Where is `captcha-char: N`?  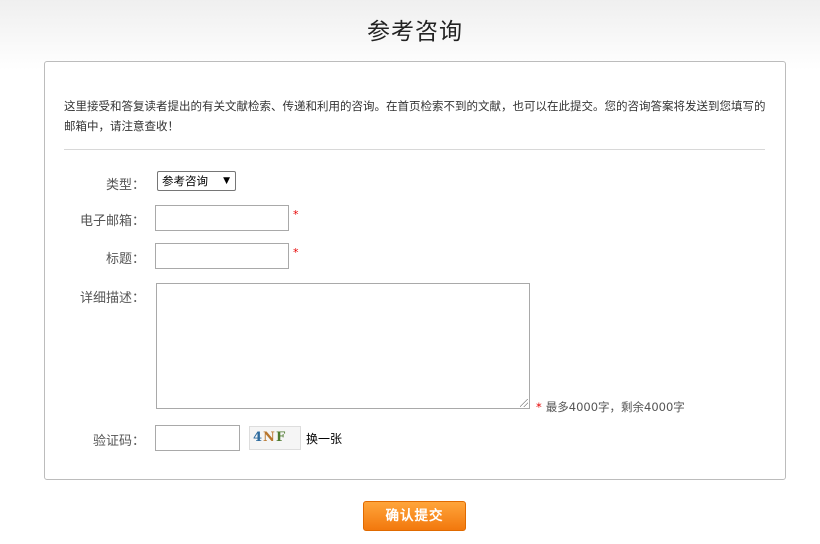 captcha-char: N is located at coordinates (269, 437).